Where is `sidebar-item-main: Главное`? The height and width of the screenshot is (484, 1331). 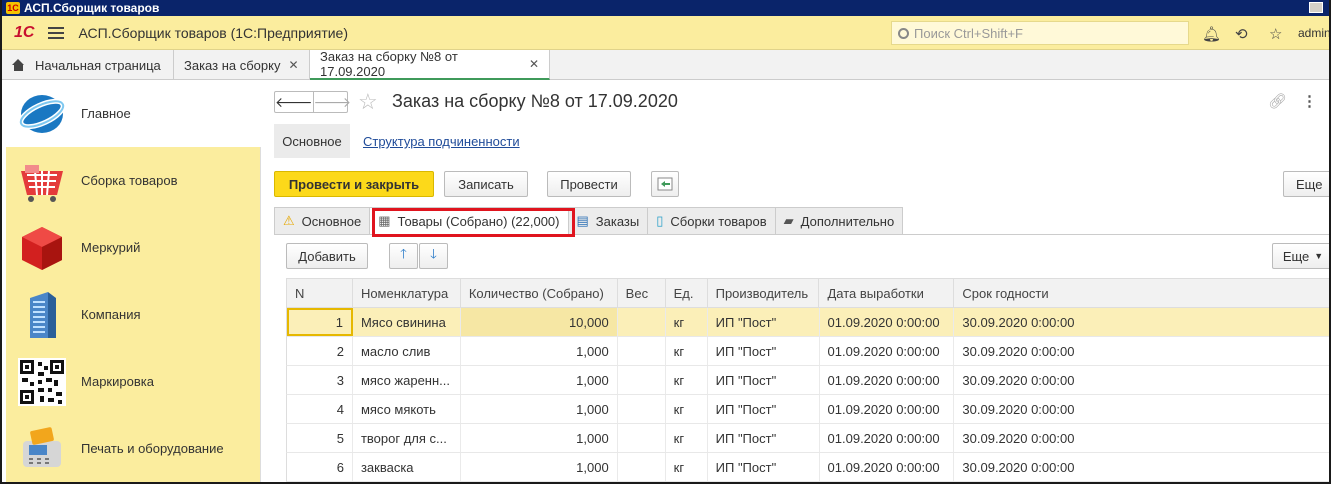 sidebar-item-main: Главное is located at coordinates (133, 113).